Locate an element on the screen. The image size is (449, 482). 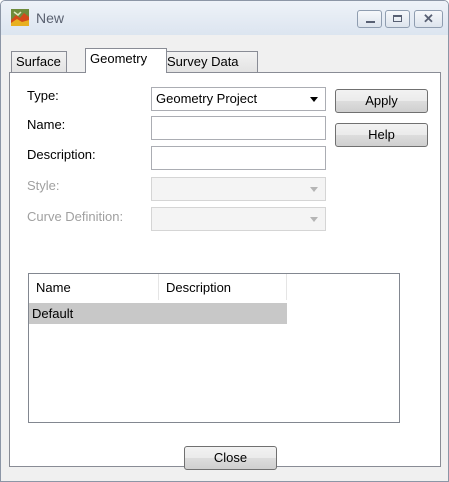
help-button: Help is located at coordinates (381, 135).